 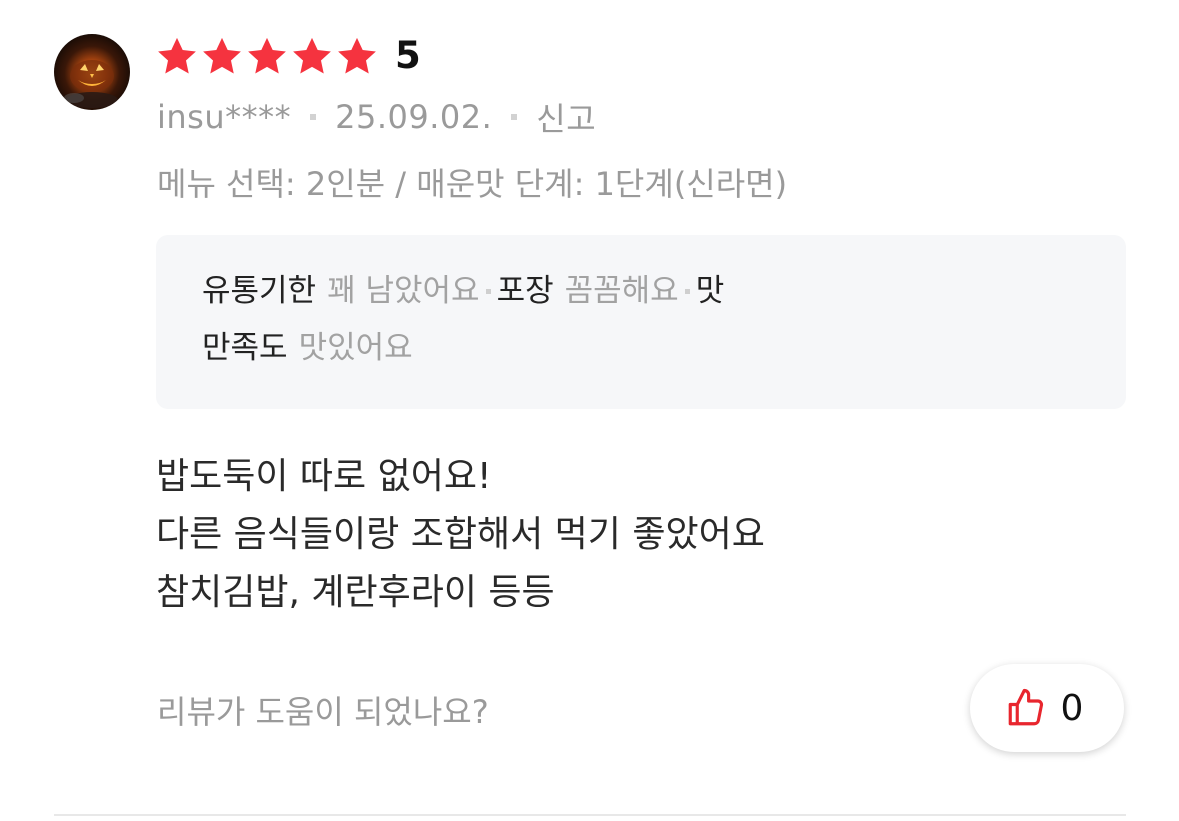 What do you see at coordinates (1072, 708) in the screenshot?
I see `like-count: 0` at bounding box center [1072, 708].